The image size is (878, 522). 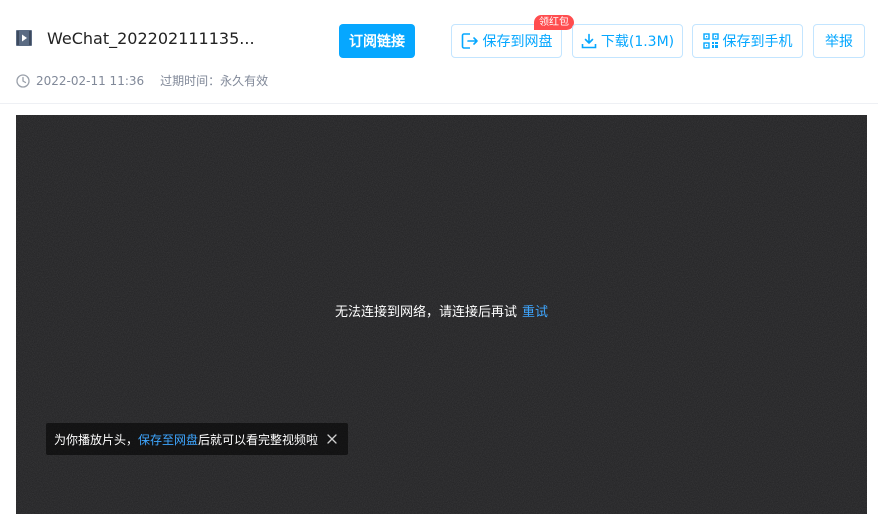 I want to click on intro-playing-tip: 为你播放片头， 保存至网盘 后就可以看完整视频啦, so click(x=197, y=439).